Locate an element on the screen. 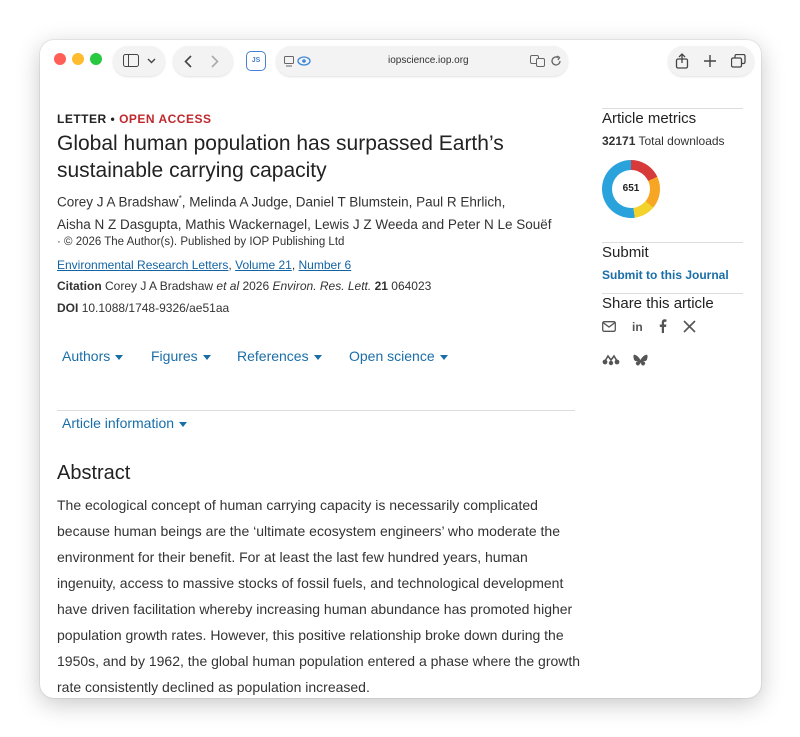 The width and height of the screenshot is (800, 737). linkedin-icon: in is located at coordinates (637, 327).